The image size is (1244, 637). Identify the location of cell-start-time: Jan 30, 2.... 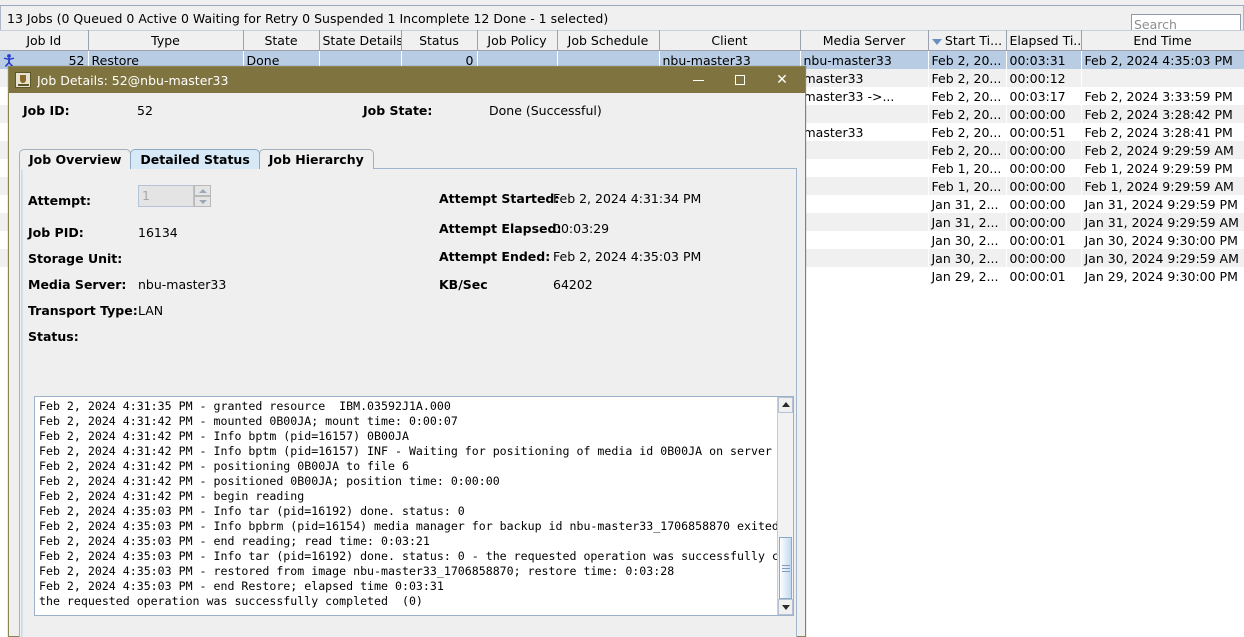
(967, 240).